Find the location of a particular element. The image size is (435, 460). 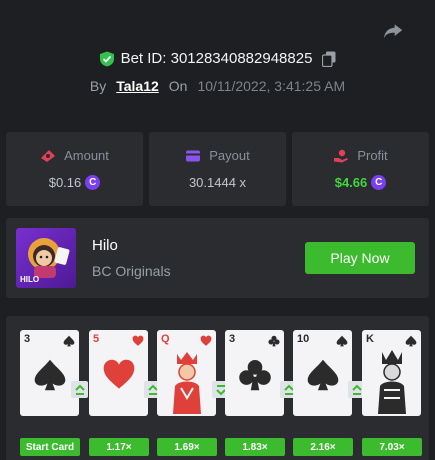

card-step: 3 Start Card is located at coordinates (51, 393).